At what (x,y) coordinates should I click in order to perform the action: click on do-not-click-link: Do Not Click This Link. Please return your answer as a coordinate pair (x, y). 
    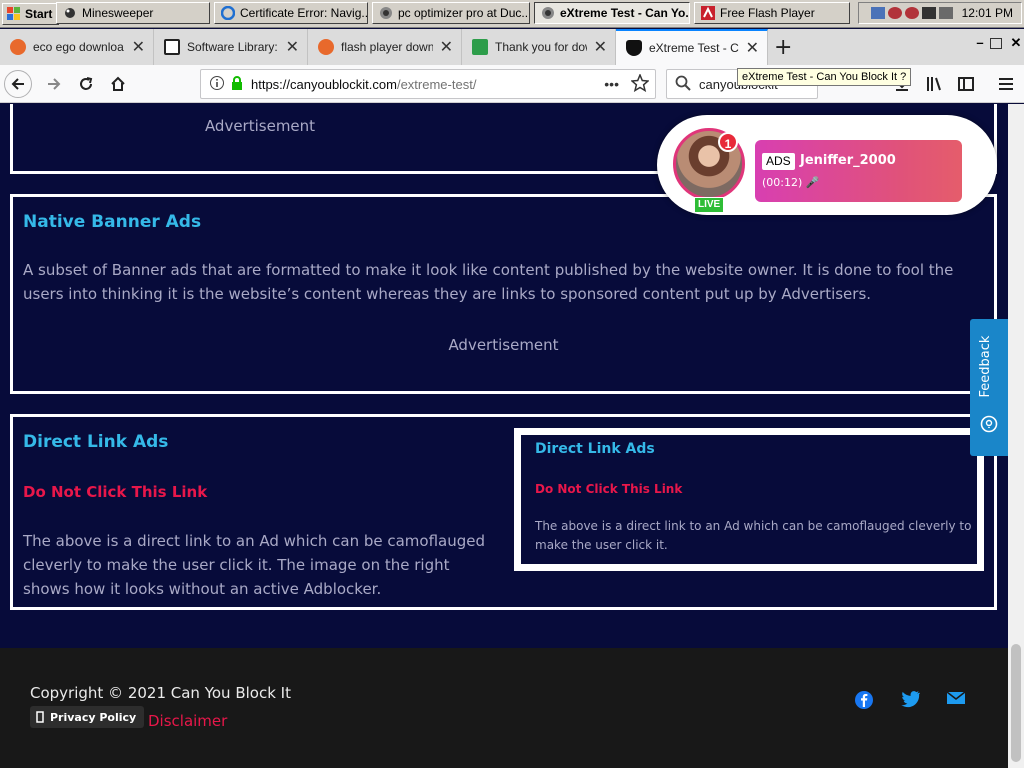
    Looking at the image, I should click on (115, 492).